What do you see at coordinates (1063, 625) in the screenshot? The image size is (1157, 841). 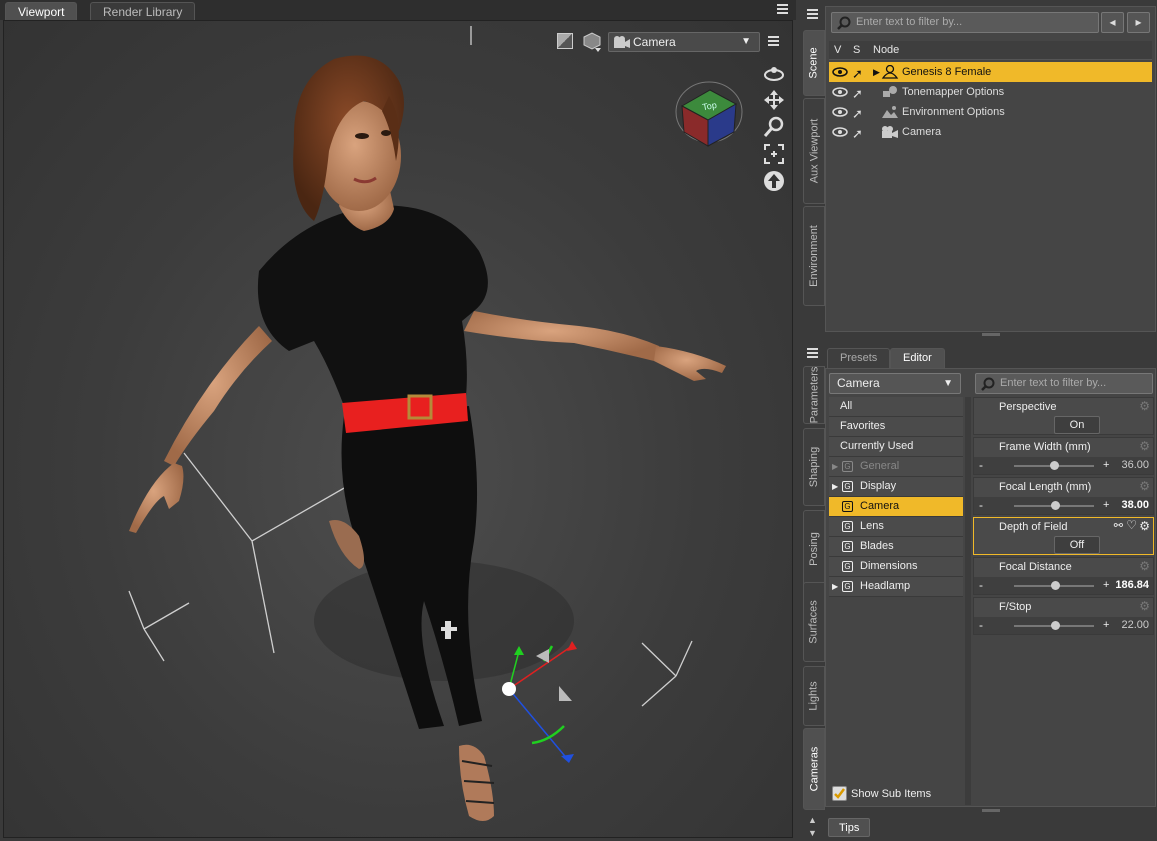 I see `f-stop-slider: - + 22.00` at bounding box center [1063, 625].